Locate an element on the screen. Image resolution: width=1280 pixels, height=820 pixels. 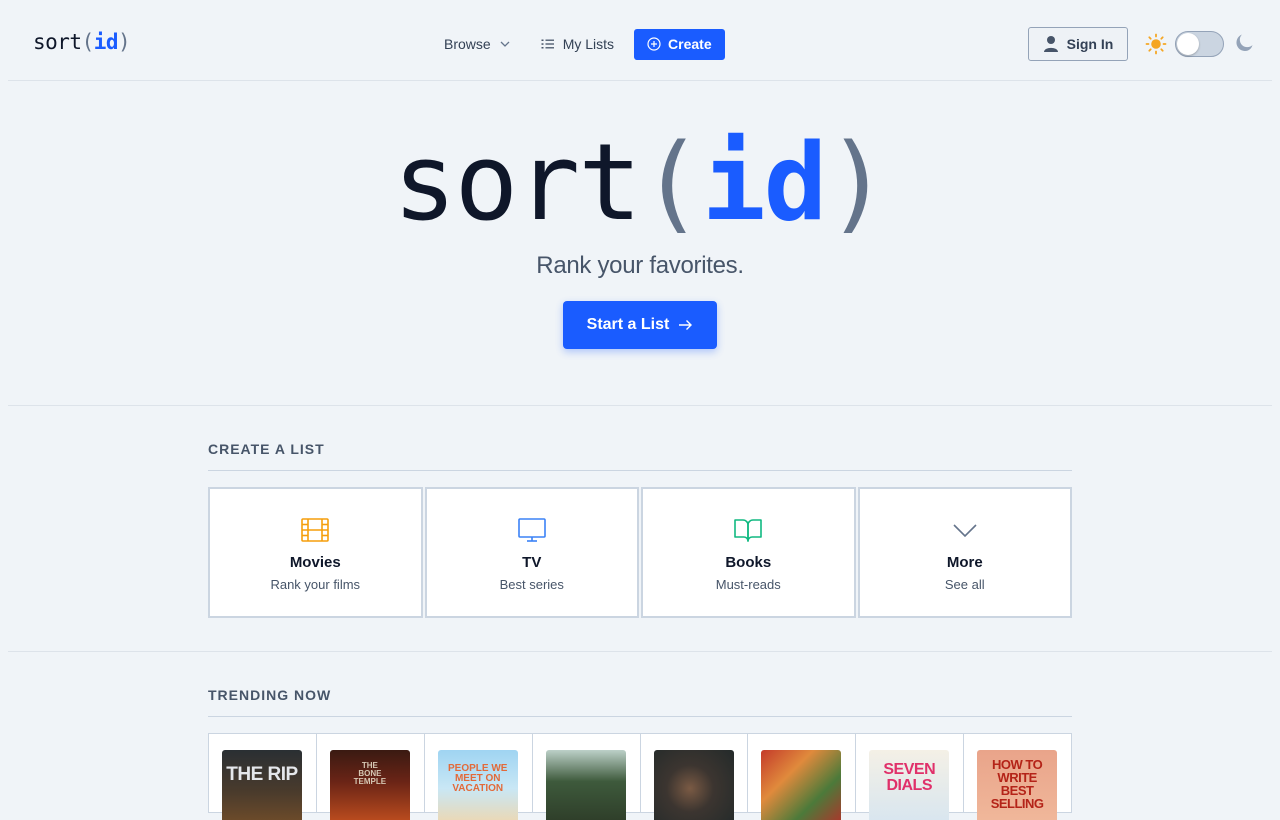
trending-section-title: TRENDING NOW is located at coordinates (270, 695).